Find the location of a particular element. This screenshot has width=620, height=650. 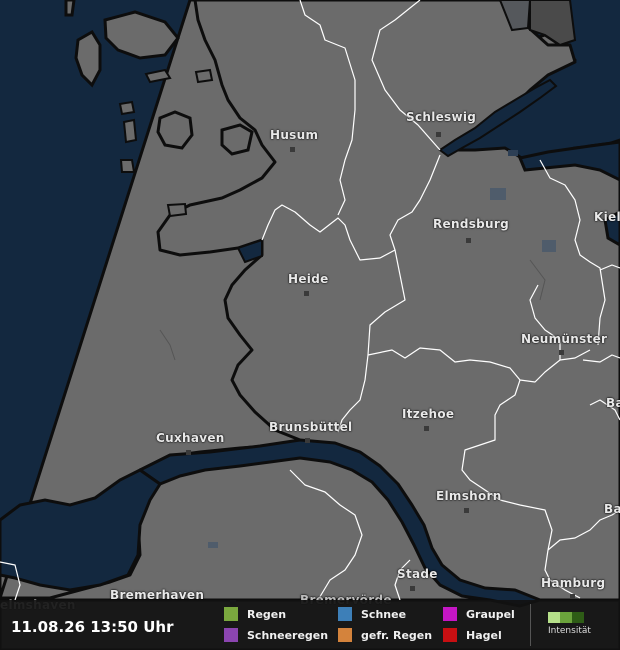

city-dot-husum is located at coordinates (292, 149).